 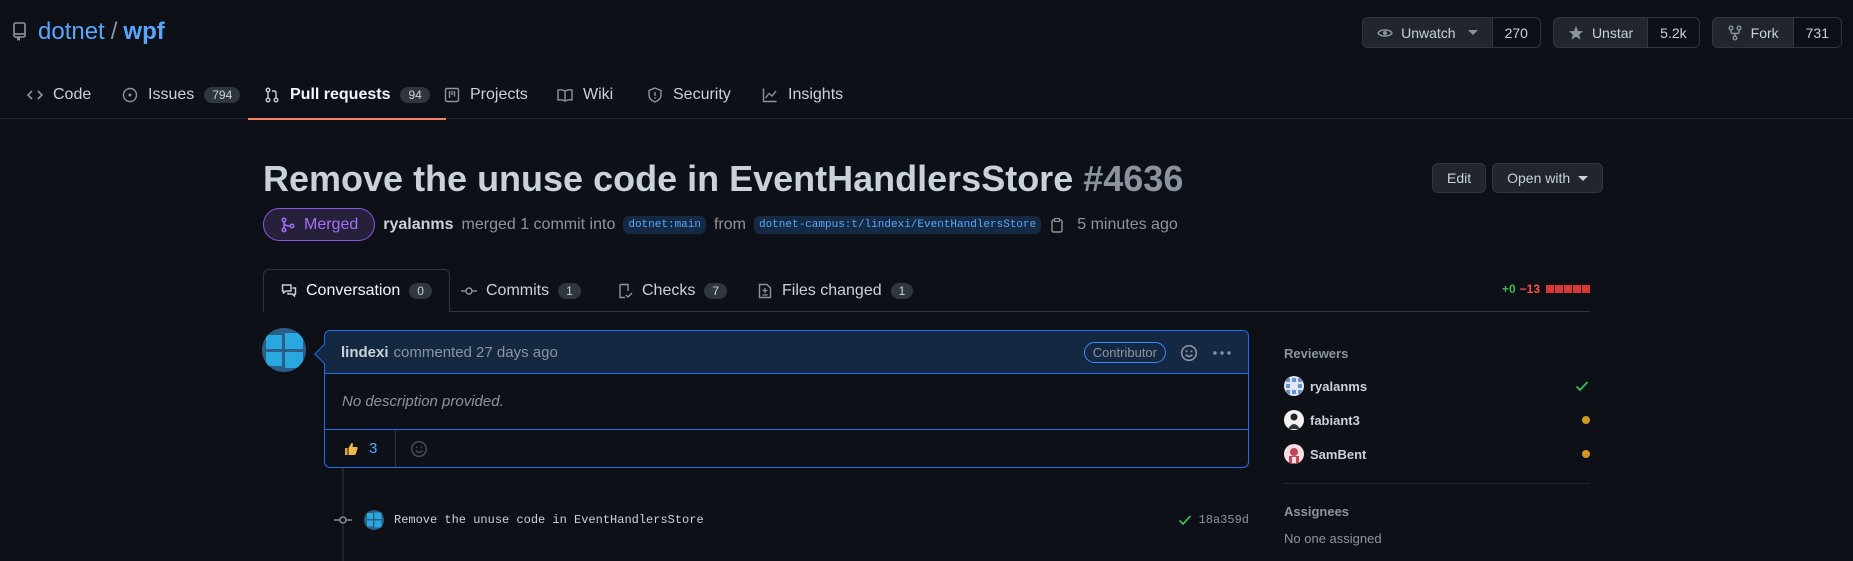 I want to click on tab-issues: Issues 794, so click(x=181, y=95).